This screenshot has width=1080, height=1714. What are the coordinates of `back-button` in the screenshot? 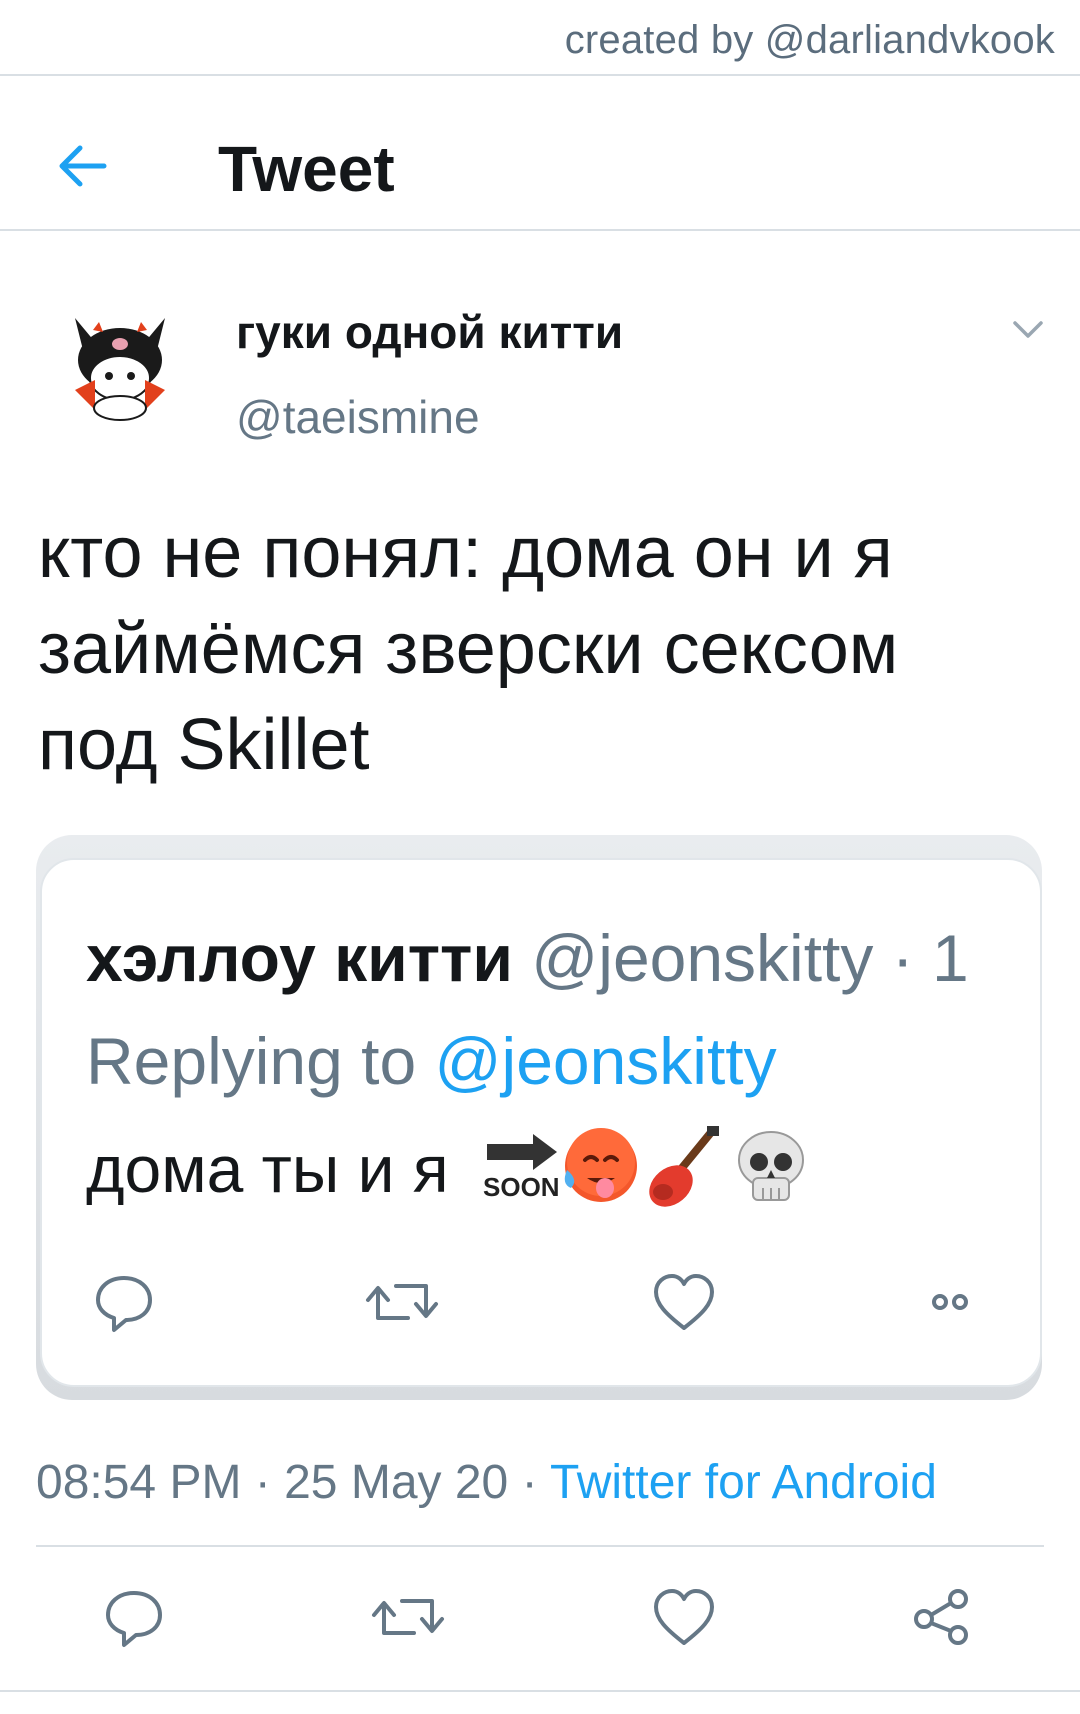 It's located at (84, 166).